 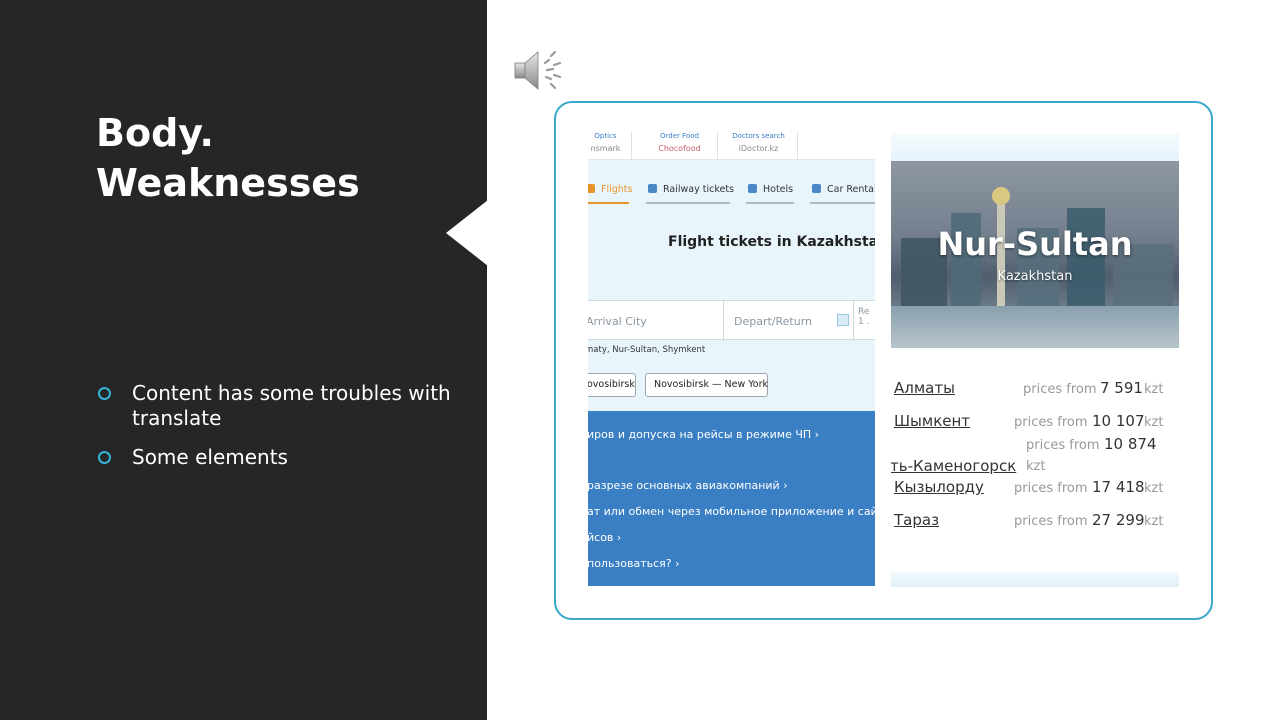 What do you see at coordinates (916, 520) in the screenshot?
I see `destination-city: Тараз` at bounding box center [916, 520].